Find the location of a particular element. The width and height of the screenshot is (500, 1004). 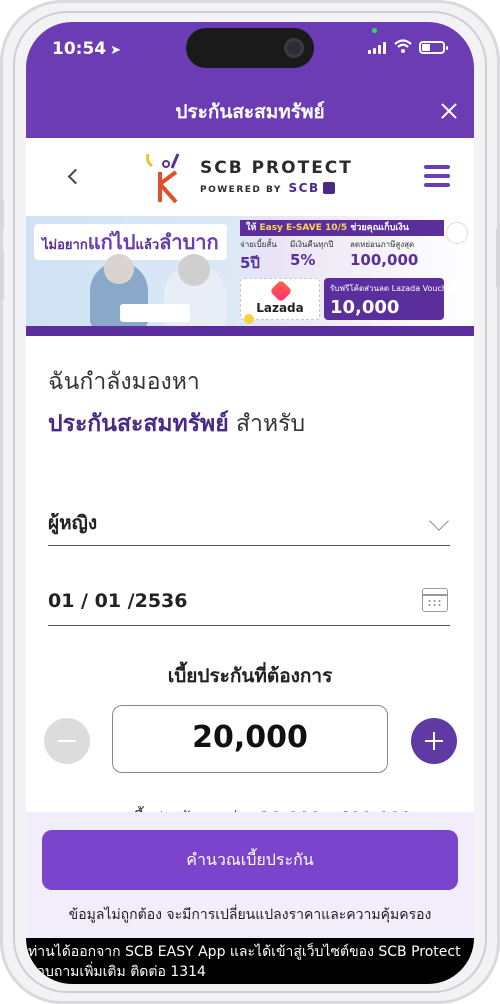

product-name: ประกันสะสมทรัพย์ is located at coordinates (138, 424).